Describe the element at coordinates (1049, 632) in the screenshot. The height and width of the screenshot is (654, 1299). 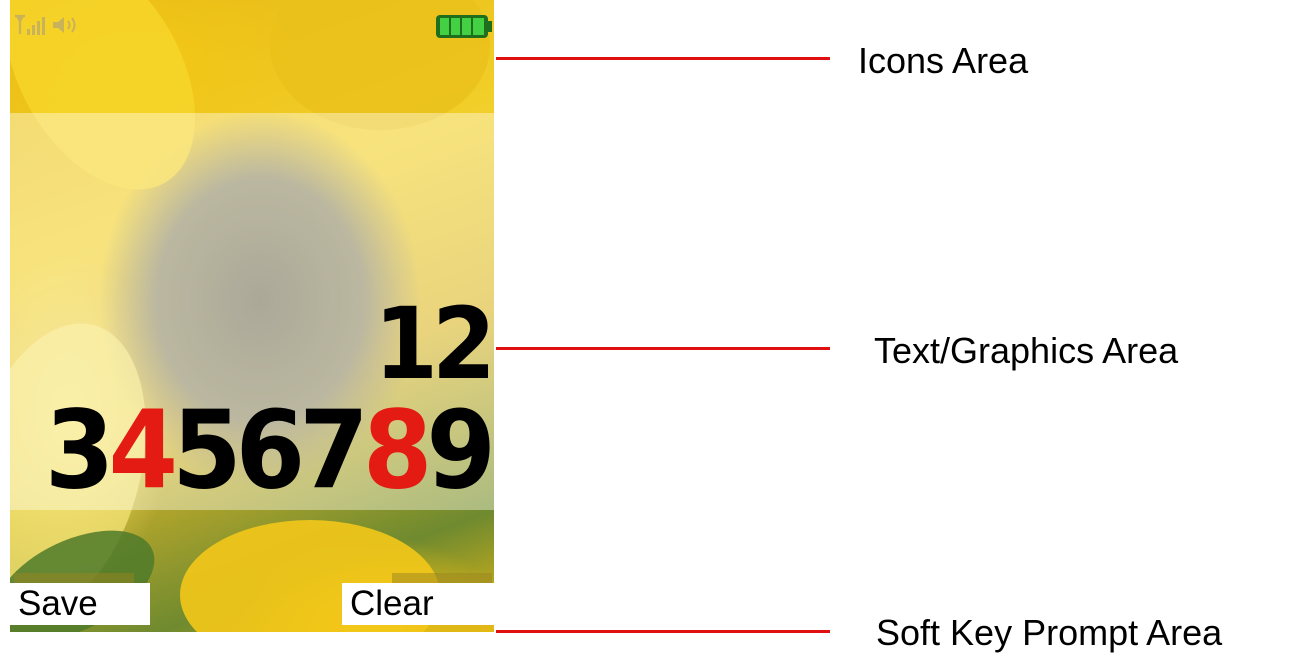
I see `soft-key-prompt-area-label: Soft Key Prompt Area` at that location.